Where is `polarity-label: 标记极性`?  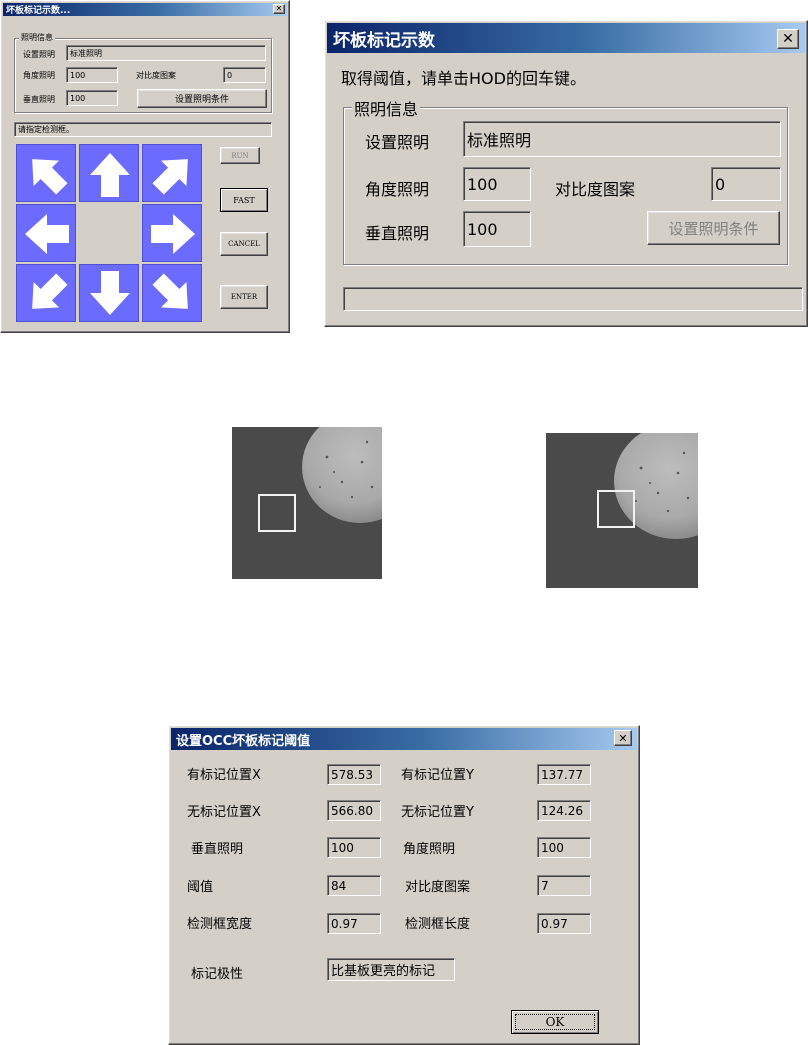 polarity-label: 标记极性 is located at coordinates (217, 974).